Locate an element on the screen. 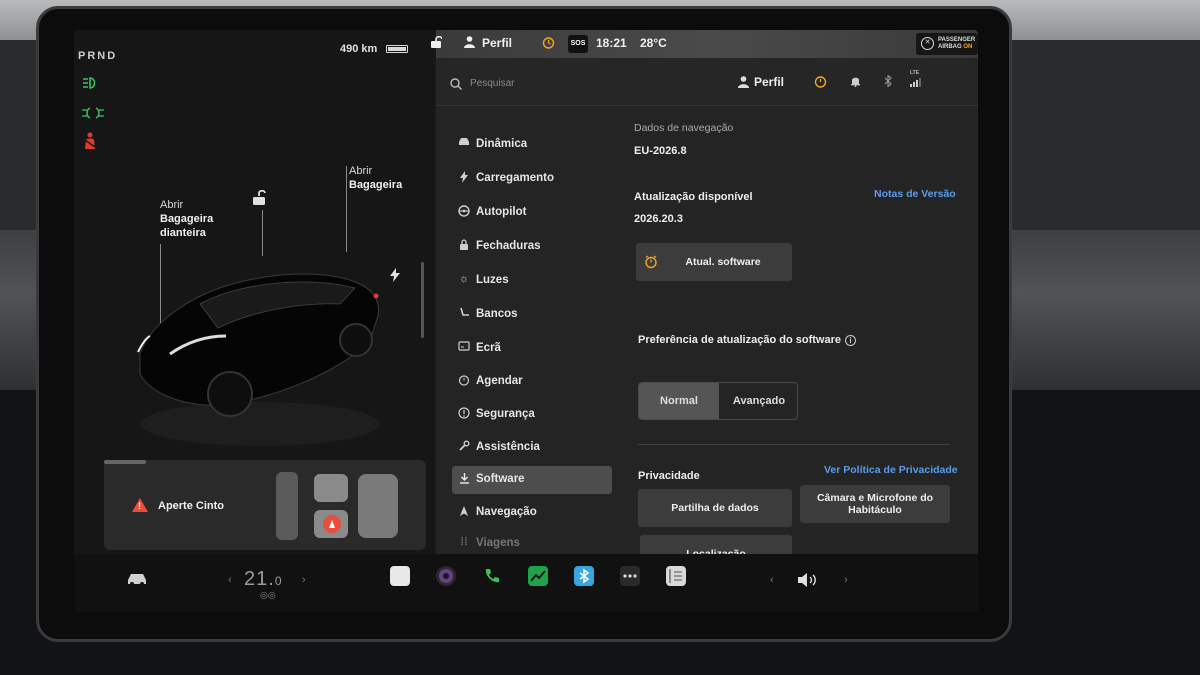  phone-icon is located at coordinates (492, 576).